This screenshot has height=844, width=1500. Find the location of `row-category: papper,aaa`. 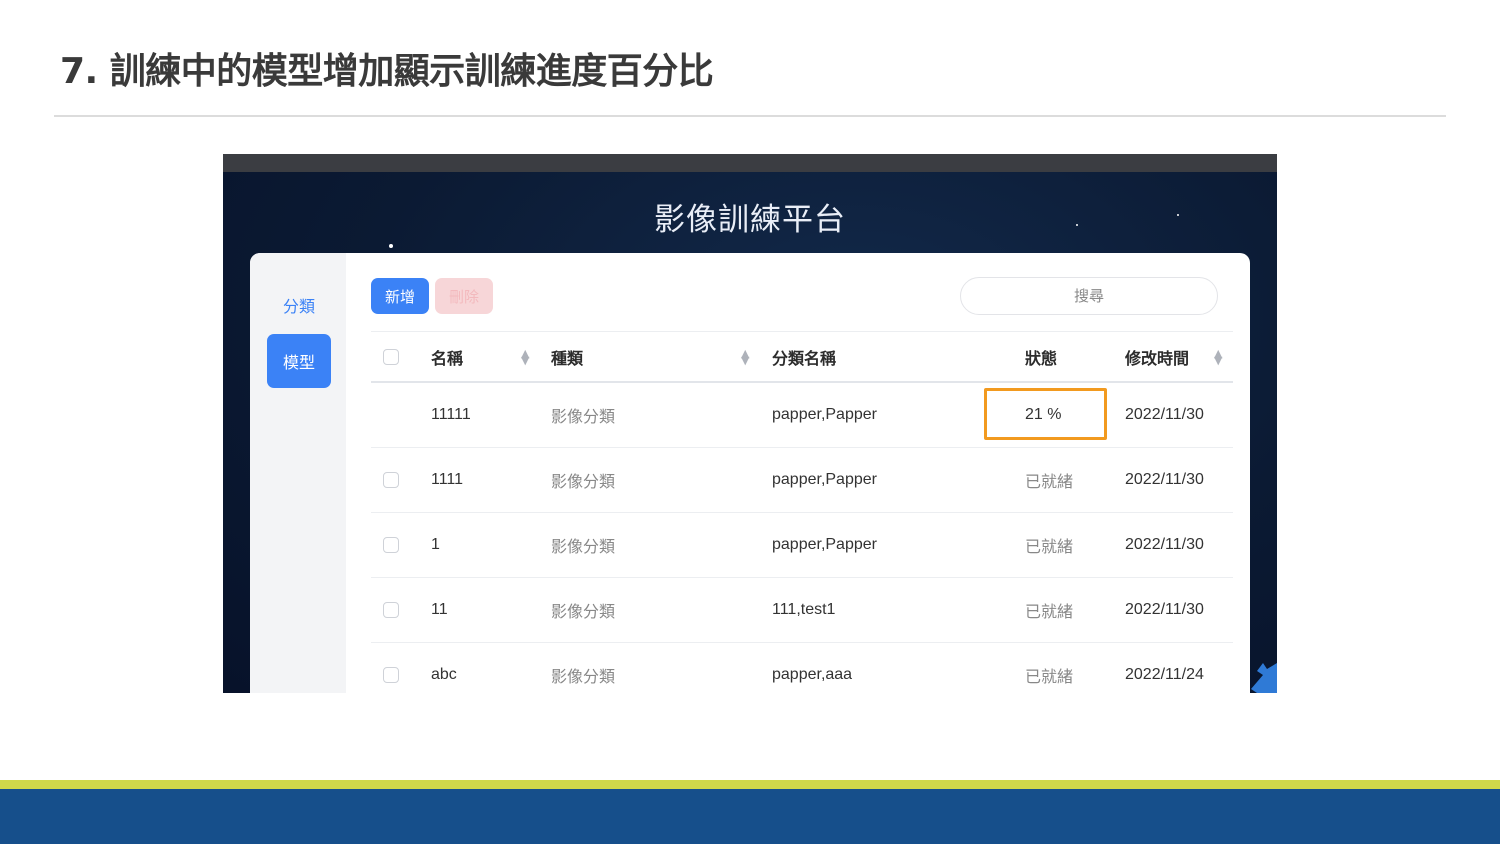

row-category: papper,aaa is located at coordinates (812, 674).